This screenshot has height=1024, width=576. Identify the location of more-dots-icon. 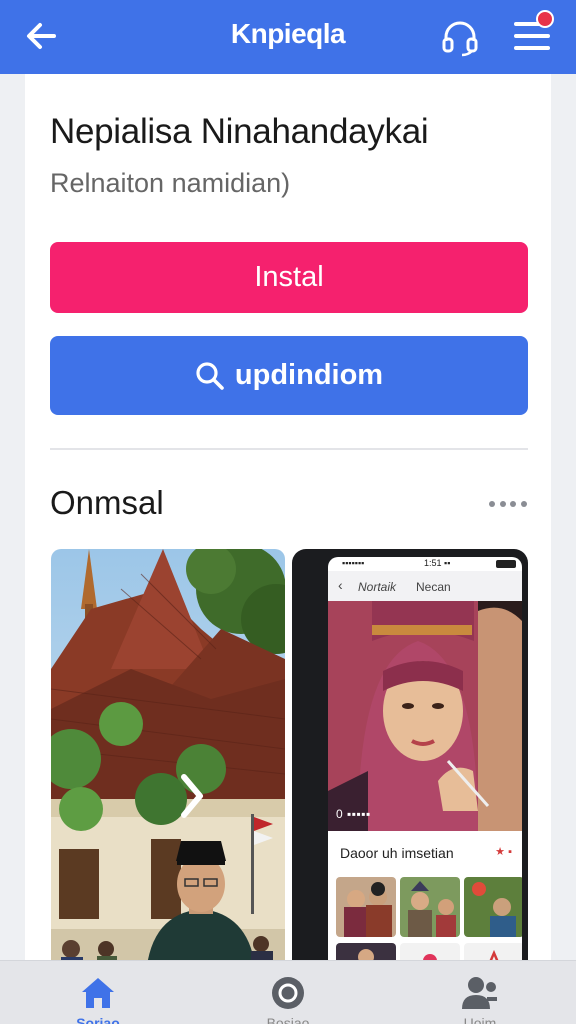
(492, 504).